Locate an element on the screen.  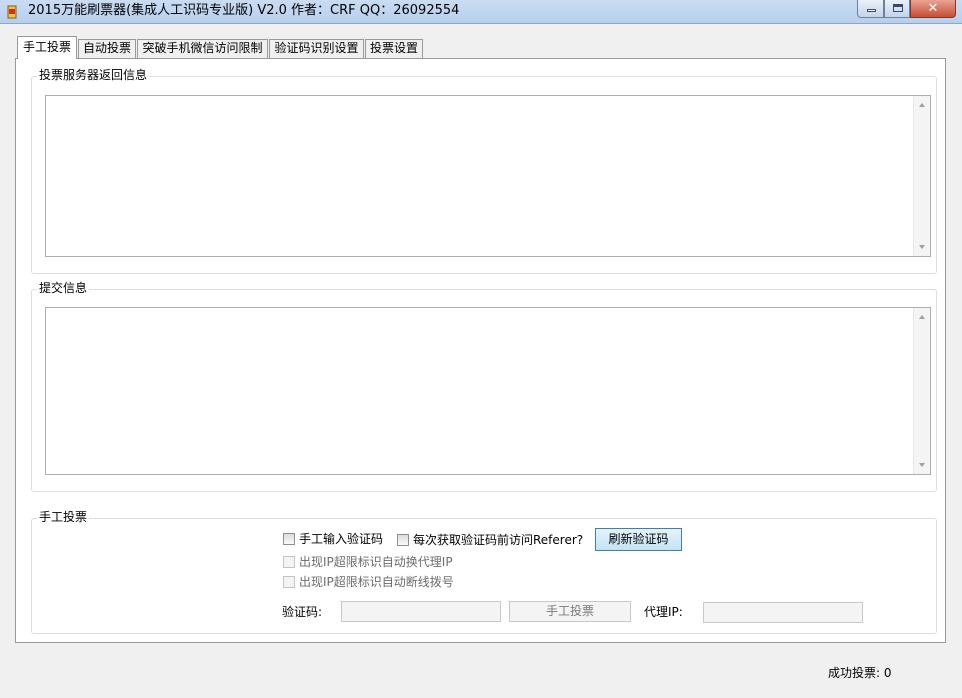
tab-vote-settings: 投票设置 is located at coordinates (394, 48).